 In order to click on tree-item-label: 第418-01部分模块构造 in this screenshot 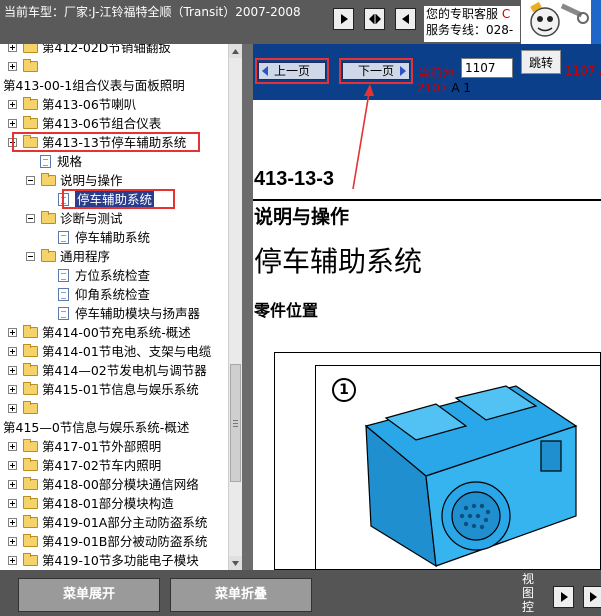, I will do `click(108, 503)`.